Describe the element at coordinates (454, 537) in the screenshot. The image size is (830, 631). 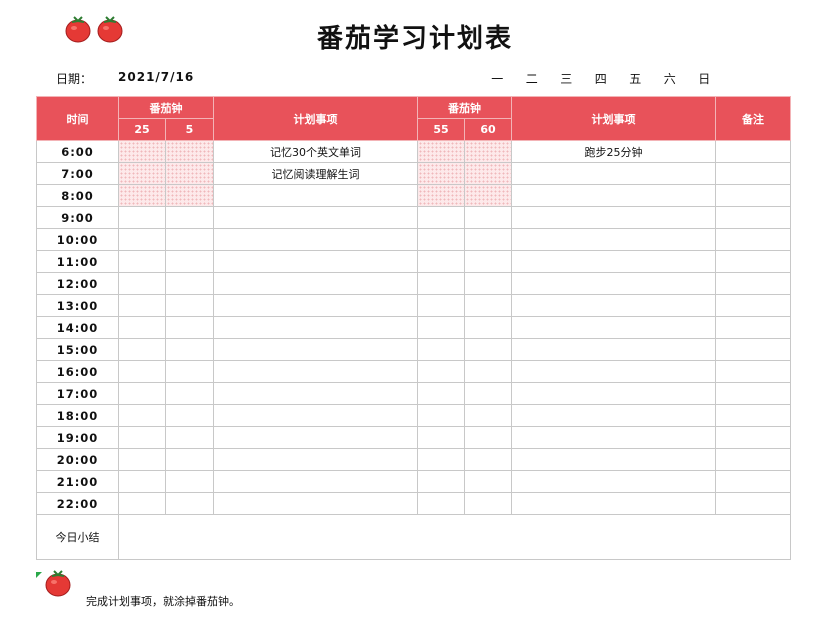
I see `summary-input` at that location.